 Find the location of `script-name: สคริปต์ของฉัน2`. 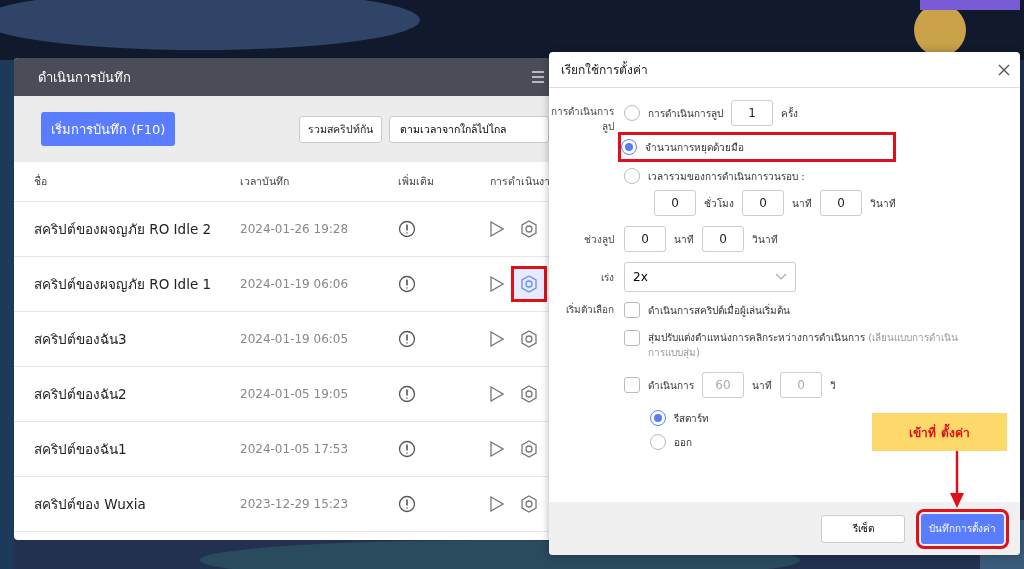

script-name: สคริปต์ของฉัน2 is located at coordinates (81, 394).